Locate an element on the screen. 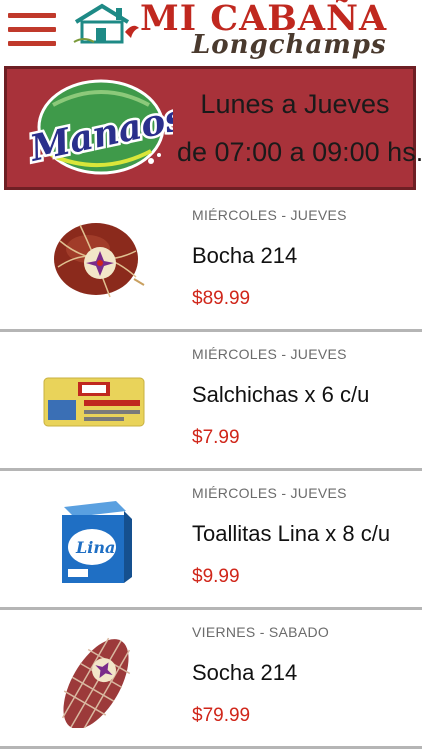  logo-subtitle: Longchamps is located at coordinates (289, 45).